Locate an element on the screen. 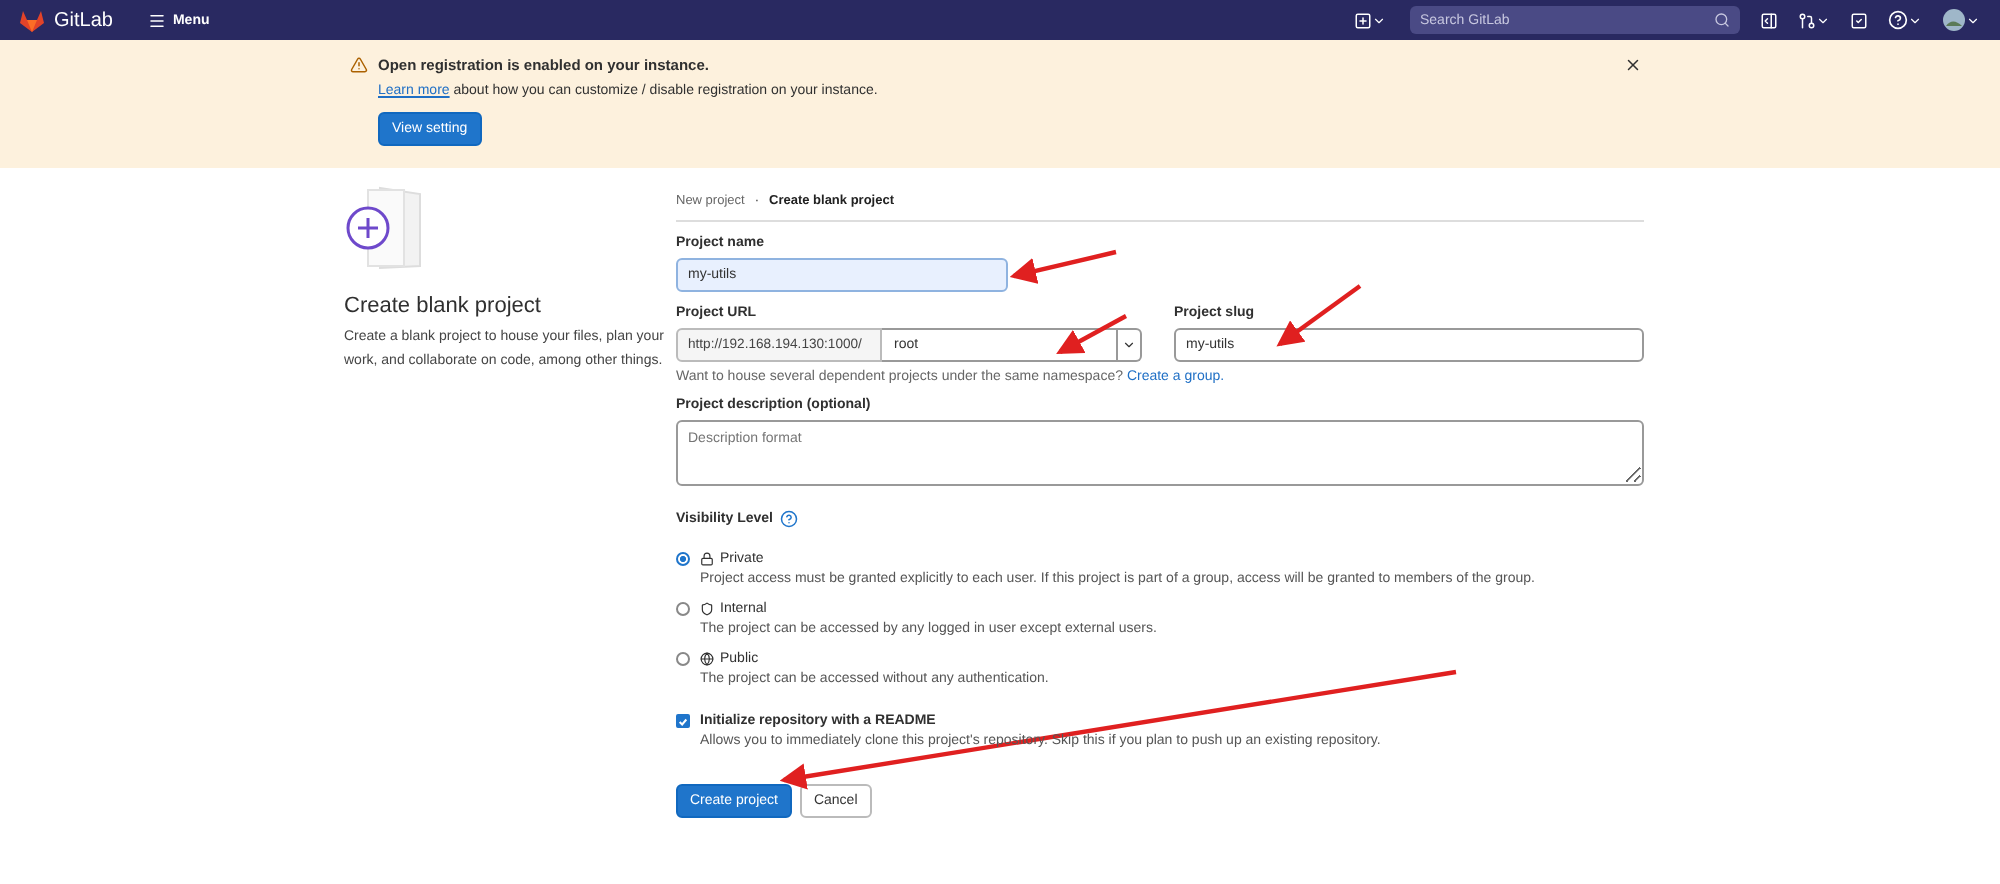 The height and width of the screenshot is (884, 2000). warning-icon is located at coordinates (359, 65).